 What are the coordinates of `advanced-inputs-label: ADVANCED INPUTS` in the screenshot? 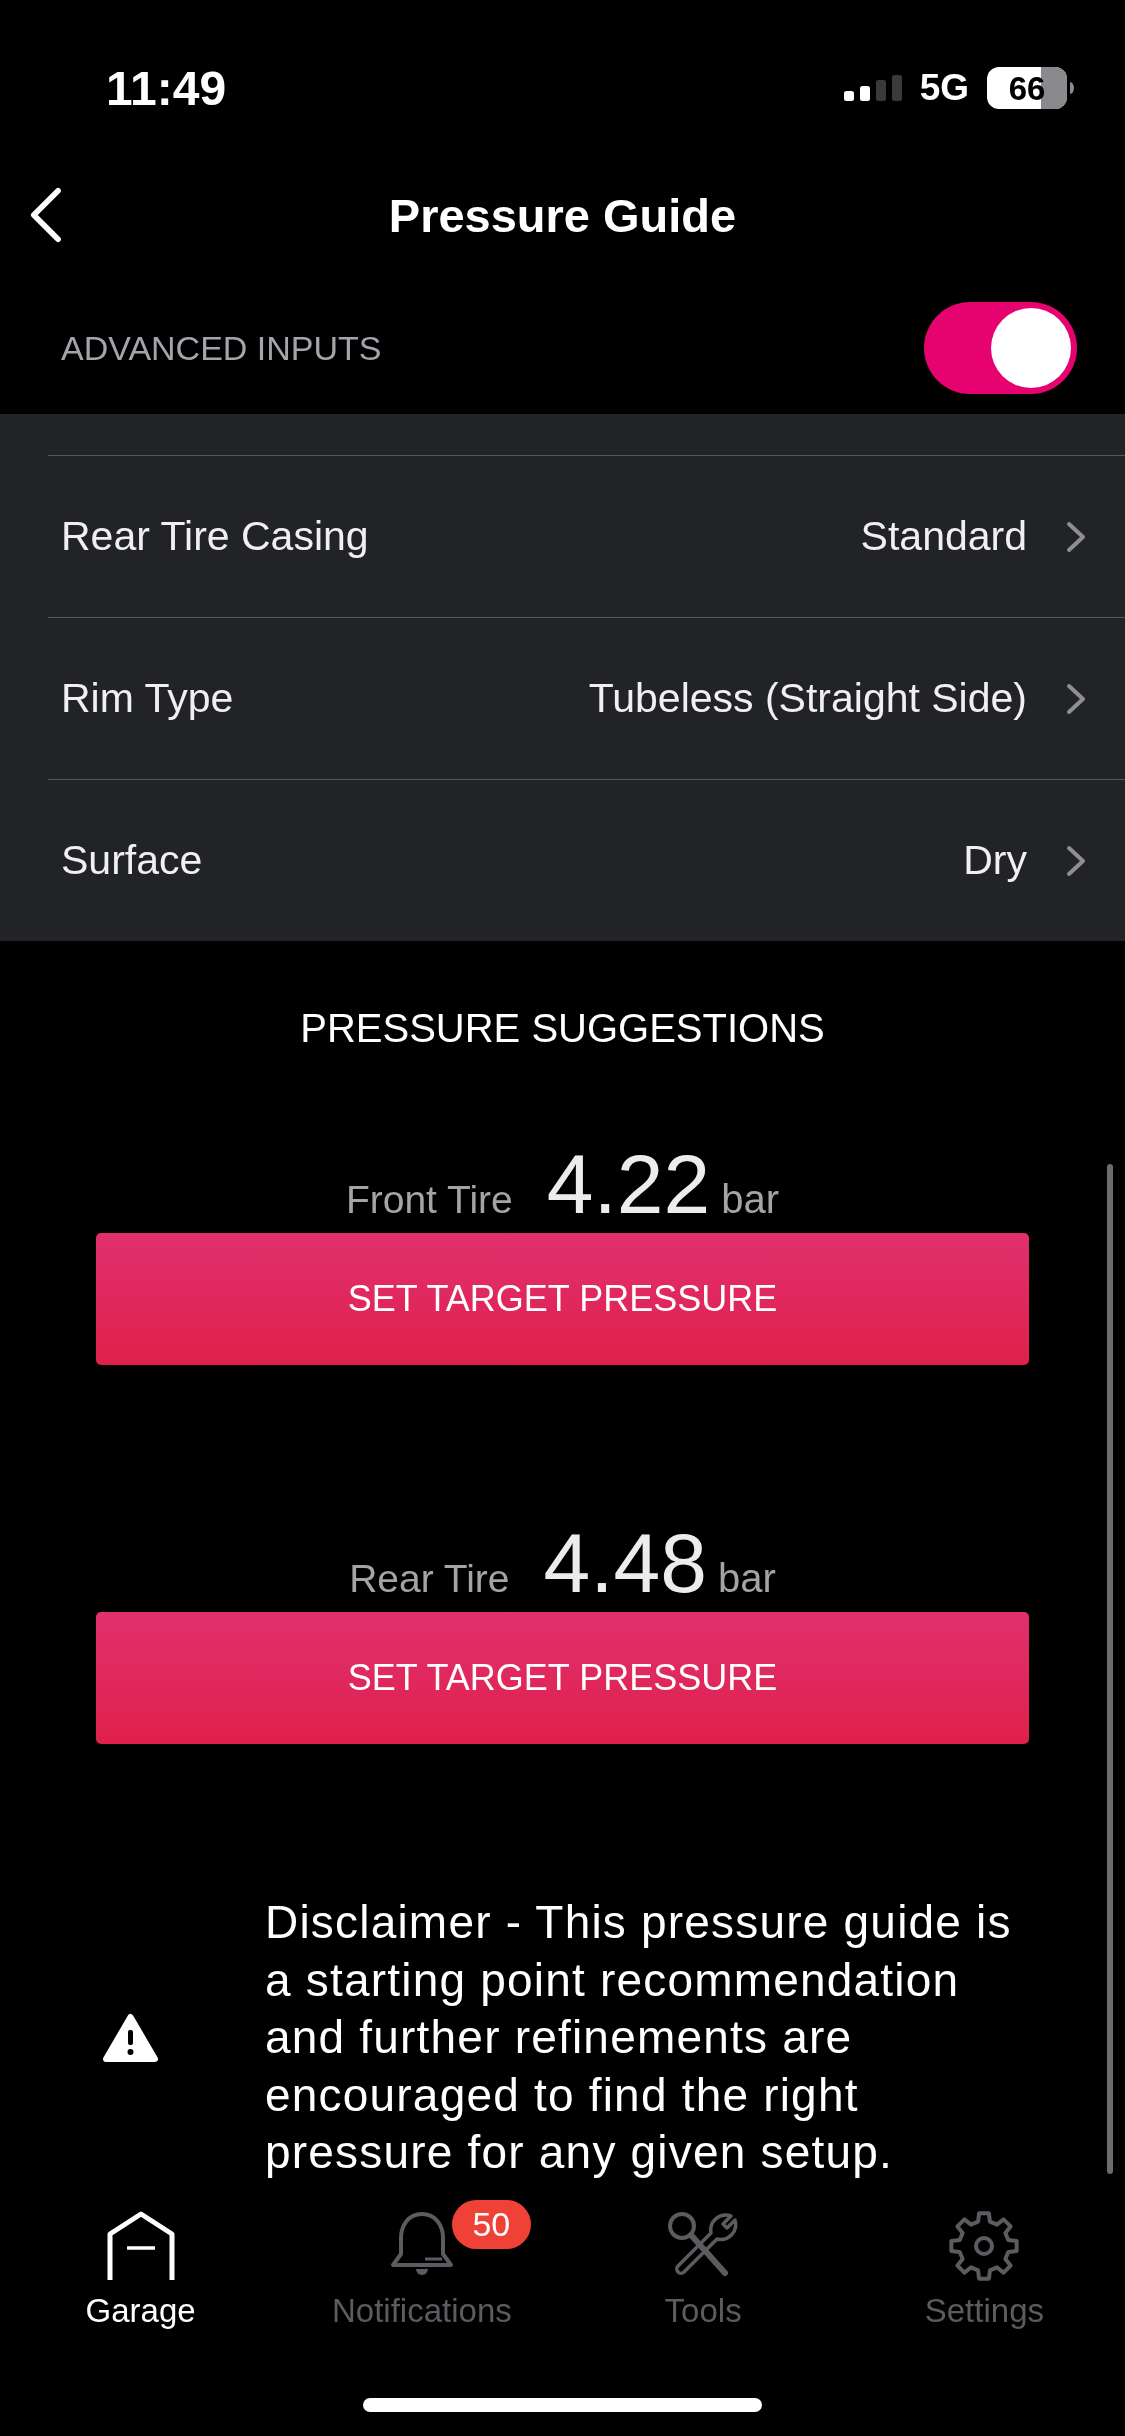 It's located at (221, 348).